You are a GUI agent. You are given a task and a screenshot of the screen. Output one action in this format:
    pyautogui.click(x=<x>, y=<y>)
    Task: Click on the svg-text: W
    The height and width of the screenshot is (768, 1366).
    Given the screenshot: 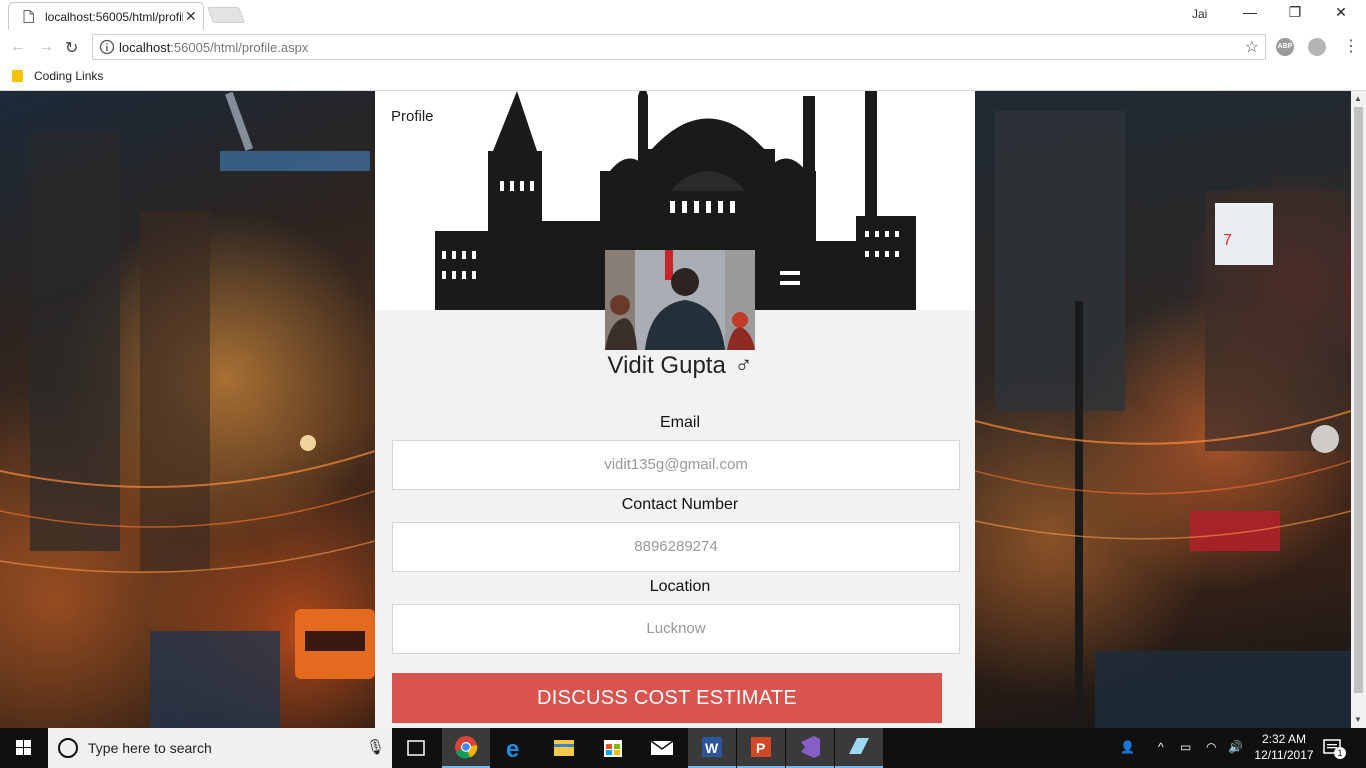 What is the action you would take?
    pyautogui.click(x=712, y=748)
    